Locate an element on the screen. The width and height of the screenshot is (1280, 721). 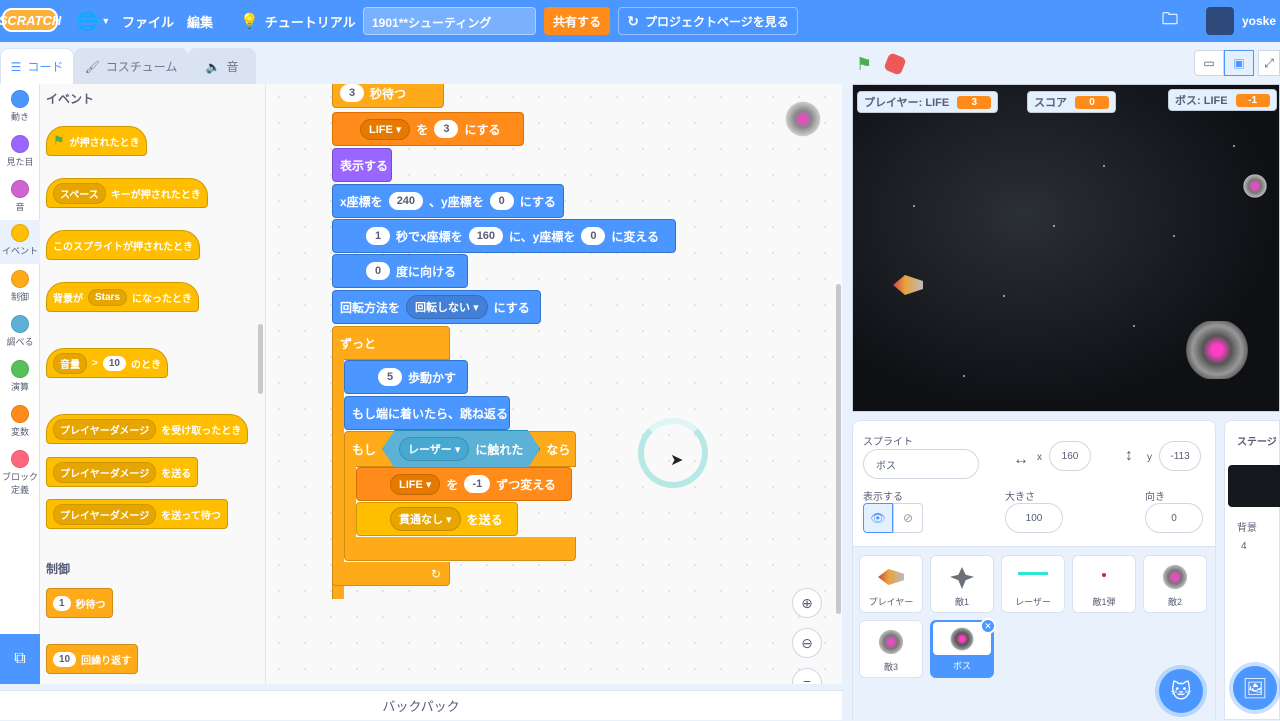
block-point-direction: 0 度に向ける is located at coordinates (400, 271).